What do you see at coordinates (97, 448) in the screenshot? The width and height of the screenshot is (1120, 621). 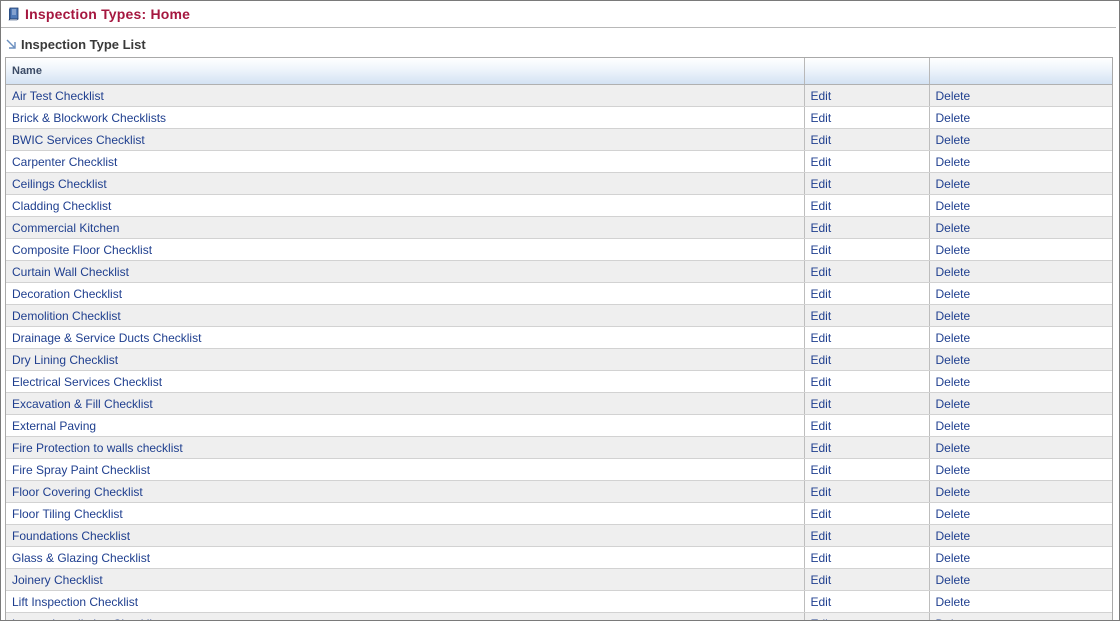 I see `inspection-type-link: Fire Protection to walls checklist` at bounding box center [97, 448].